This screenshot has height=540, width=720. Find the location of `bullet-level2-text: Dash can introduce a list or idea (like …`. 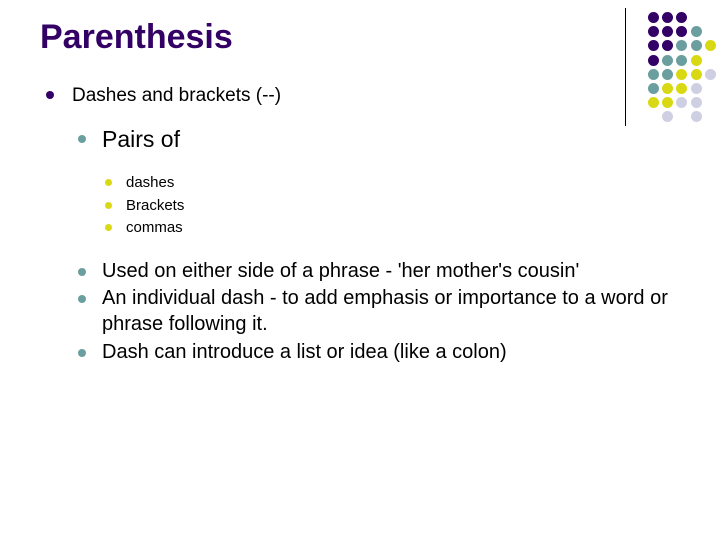

bullet-level2-text: Dash can introduce a list or idea (like … is located at coordinates (304, 351).